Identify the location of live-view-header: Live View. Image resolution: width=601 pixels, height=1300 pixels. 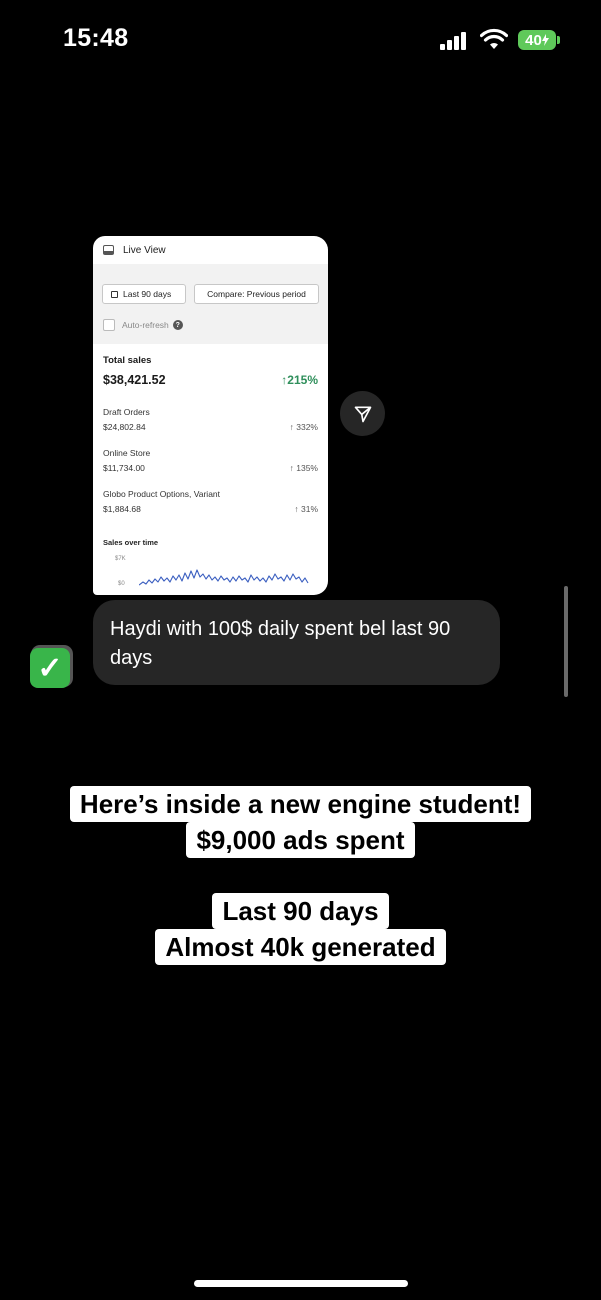
(210, 250).